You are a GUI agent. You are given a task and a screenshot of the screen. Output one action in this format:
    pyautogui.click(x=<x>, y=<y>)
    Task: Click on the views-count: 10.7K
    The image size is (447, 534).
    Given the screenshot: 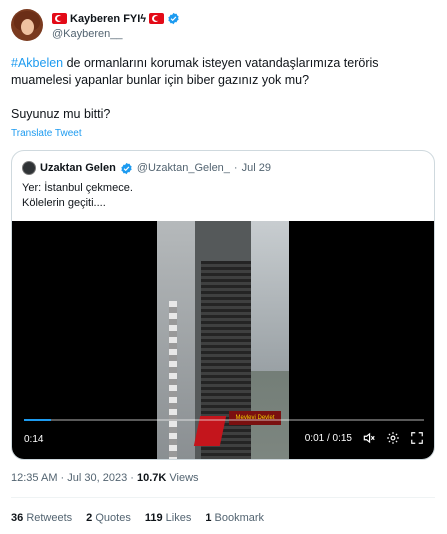 What is the action you would take?
    pyautogui.click(x=151, y=478)
    